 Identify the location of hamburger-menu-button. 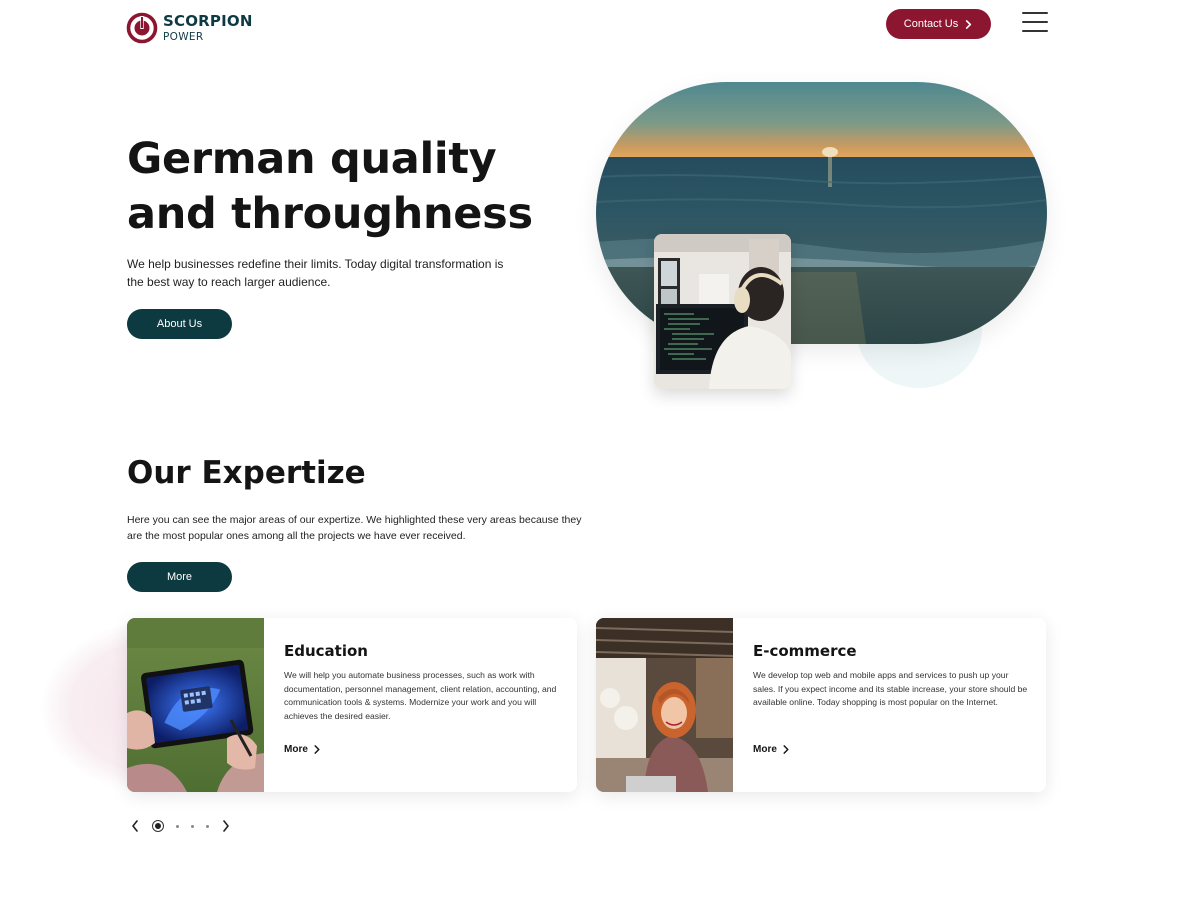
(1035, 24).